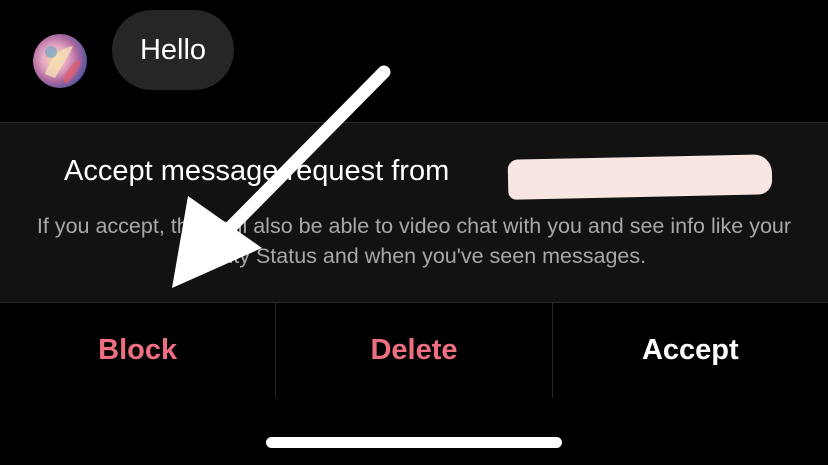 Image resolution: width=828 pixels, height=465 pixels. Describe the element at coordinates (640, 177) in the screenshot. I see `redacted-username` at that location.